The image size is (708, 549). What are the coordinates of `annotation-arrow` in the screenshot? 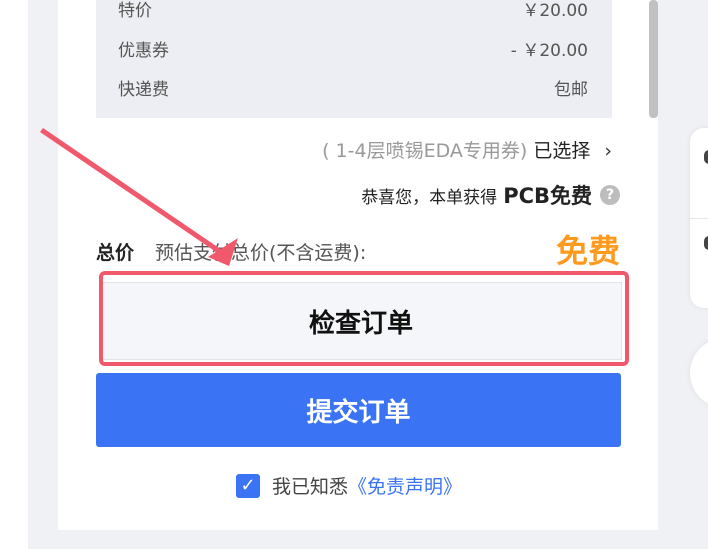 It's located at (139, 197).